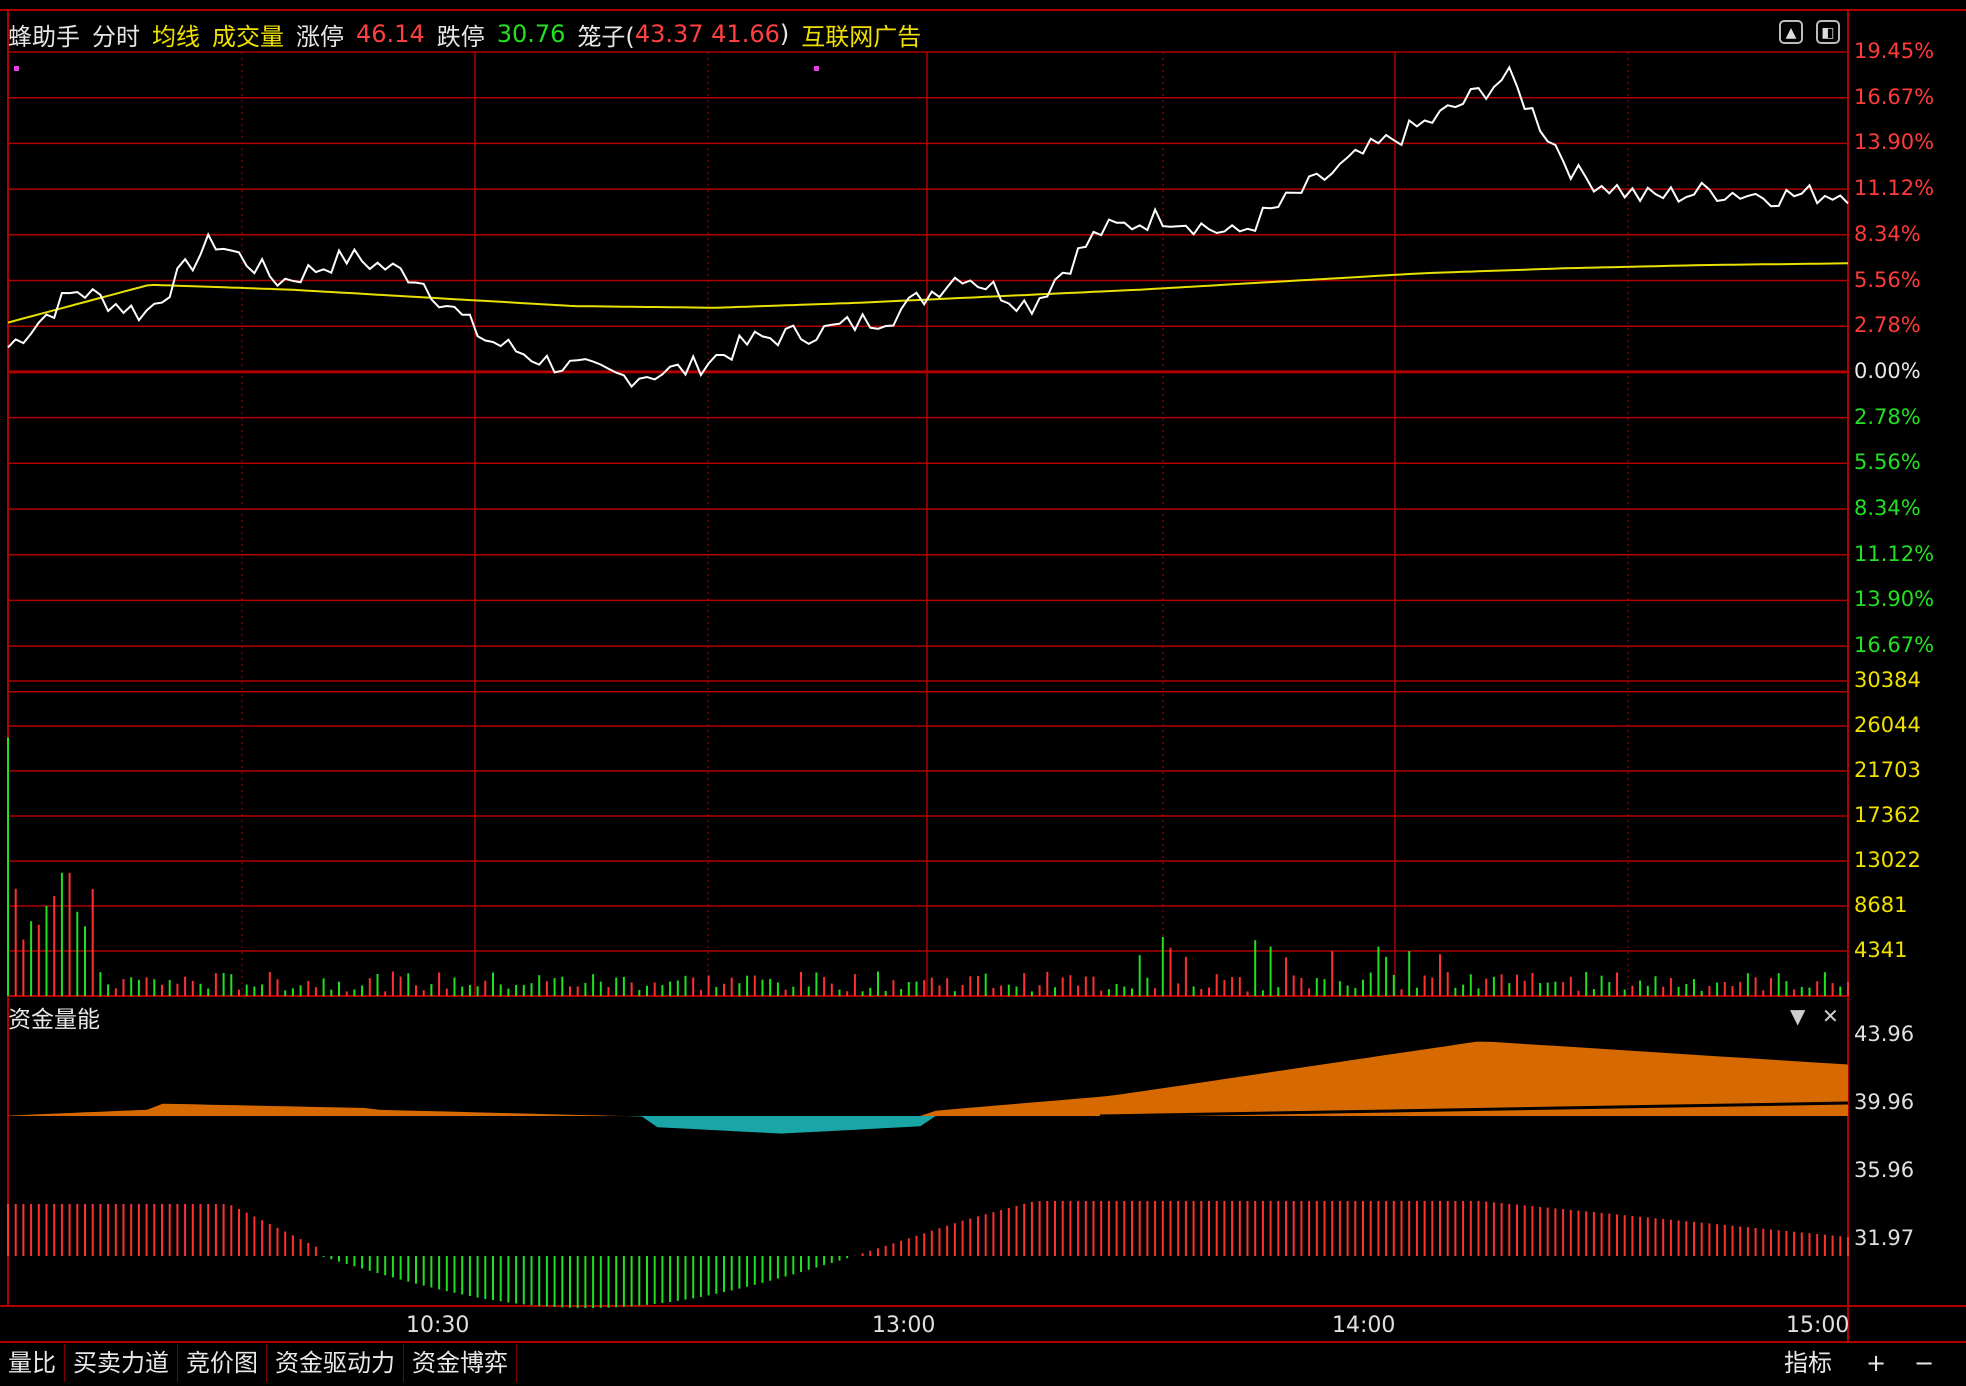  Describe the element at coordinates (54, 1017) in the screenshot. I see `indicator-title: 资金量能` at that location.